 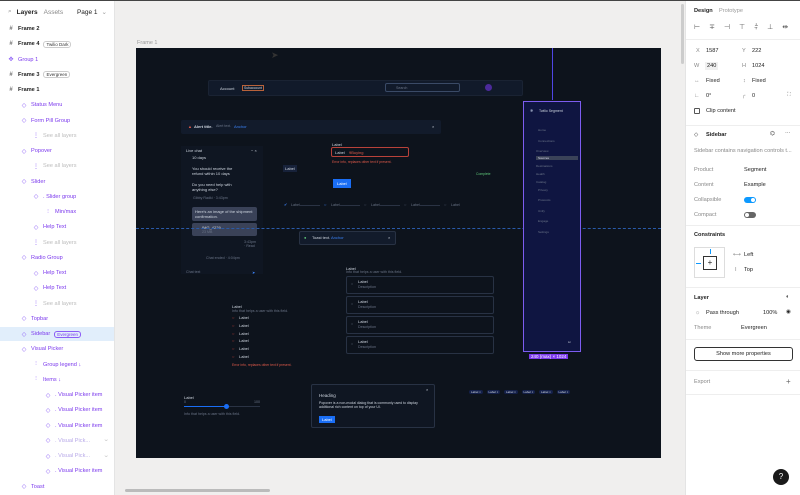 I want to click on tab-design: Design, so click(x=703, y=11).